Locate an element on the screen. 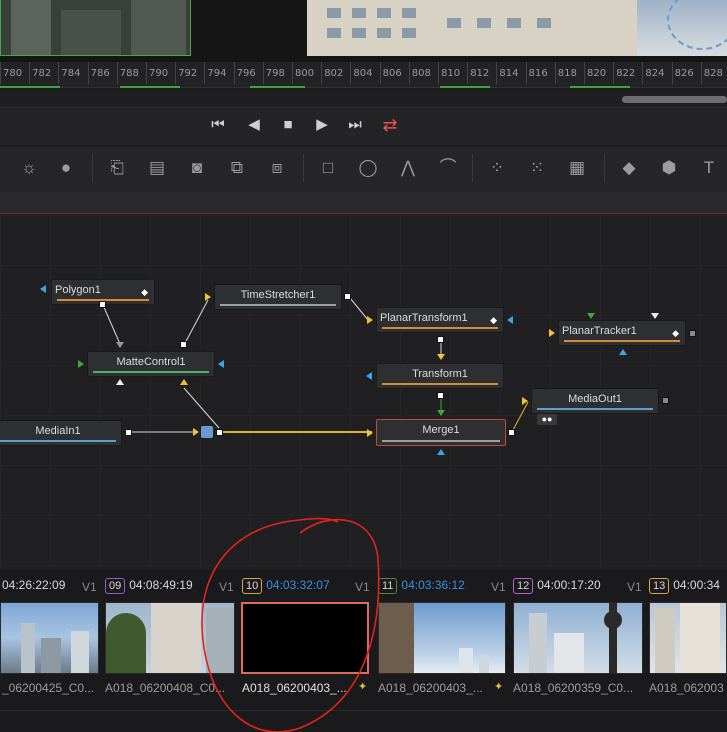 The image size is (727, 732). ruler-label: 800 is located at coordinates (305, 73).